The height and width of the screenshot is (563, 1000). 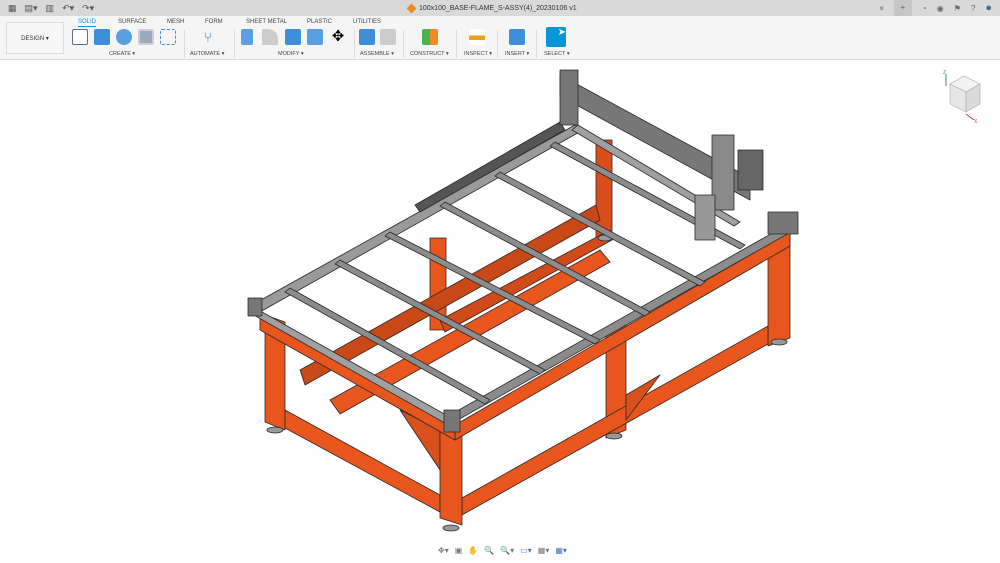 I want to click on tab-solid: SOLID, so click(x=87, y=23).